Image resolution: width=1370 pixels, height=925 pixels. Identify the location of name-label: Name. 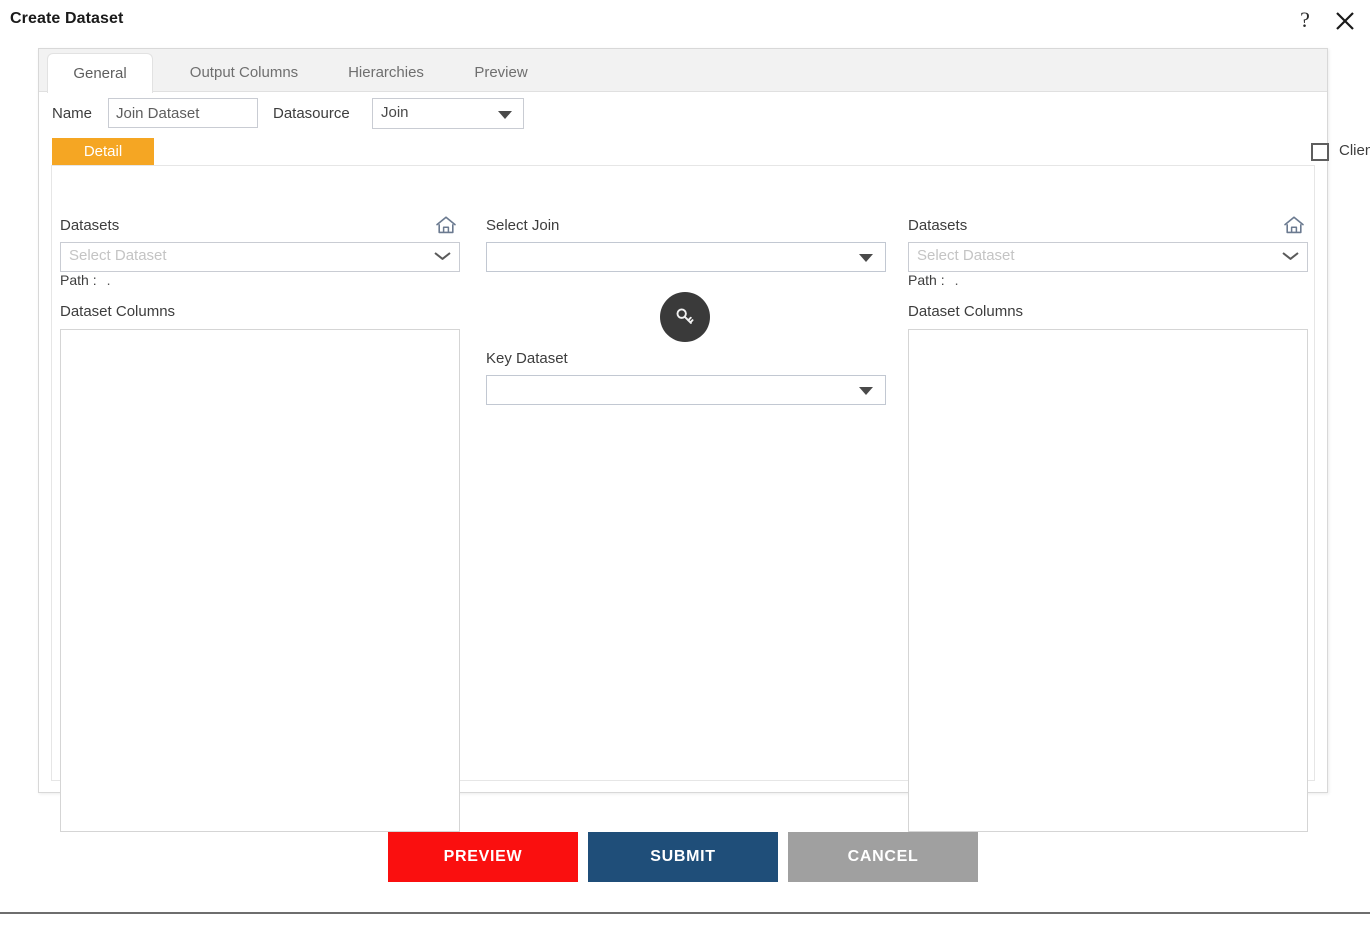
(72, 113).